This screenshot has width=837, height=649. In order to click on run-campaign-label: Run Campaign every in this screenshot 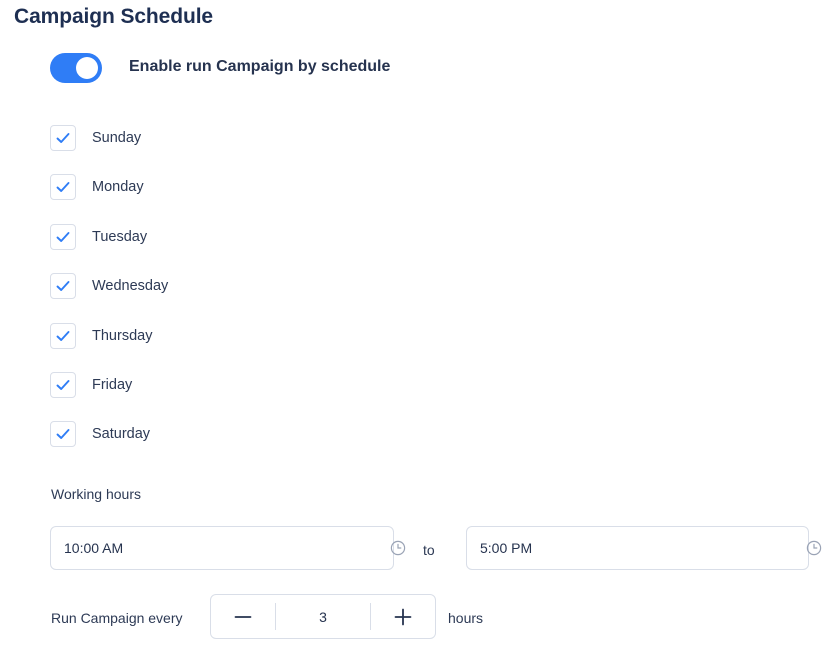, I will do `click(117, 618)`.